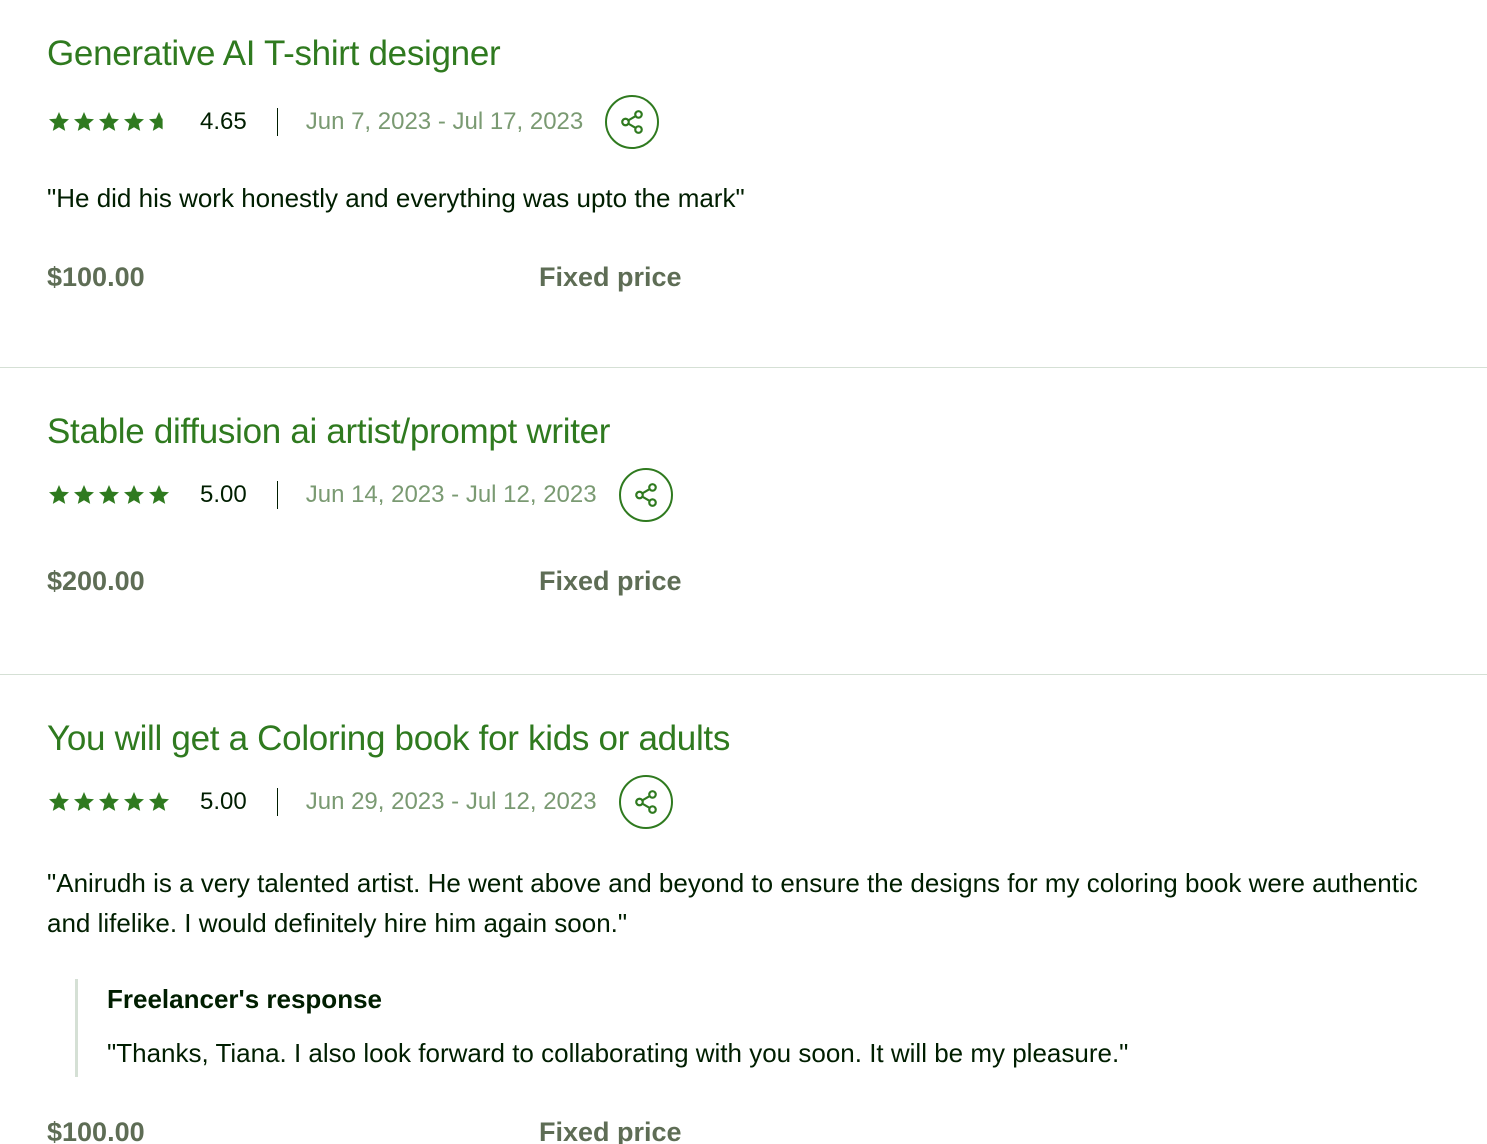 The image size is (1487, 1144). I want to click on job-title-link: Generative AI T-shirt designer, so click(767, 54).